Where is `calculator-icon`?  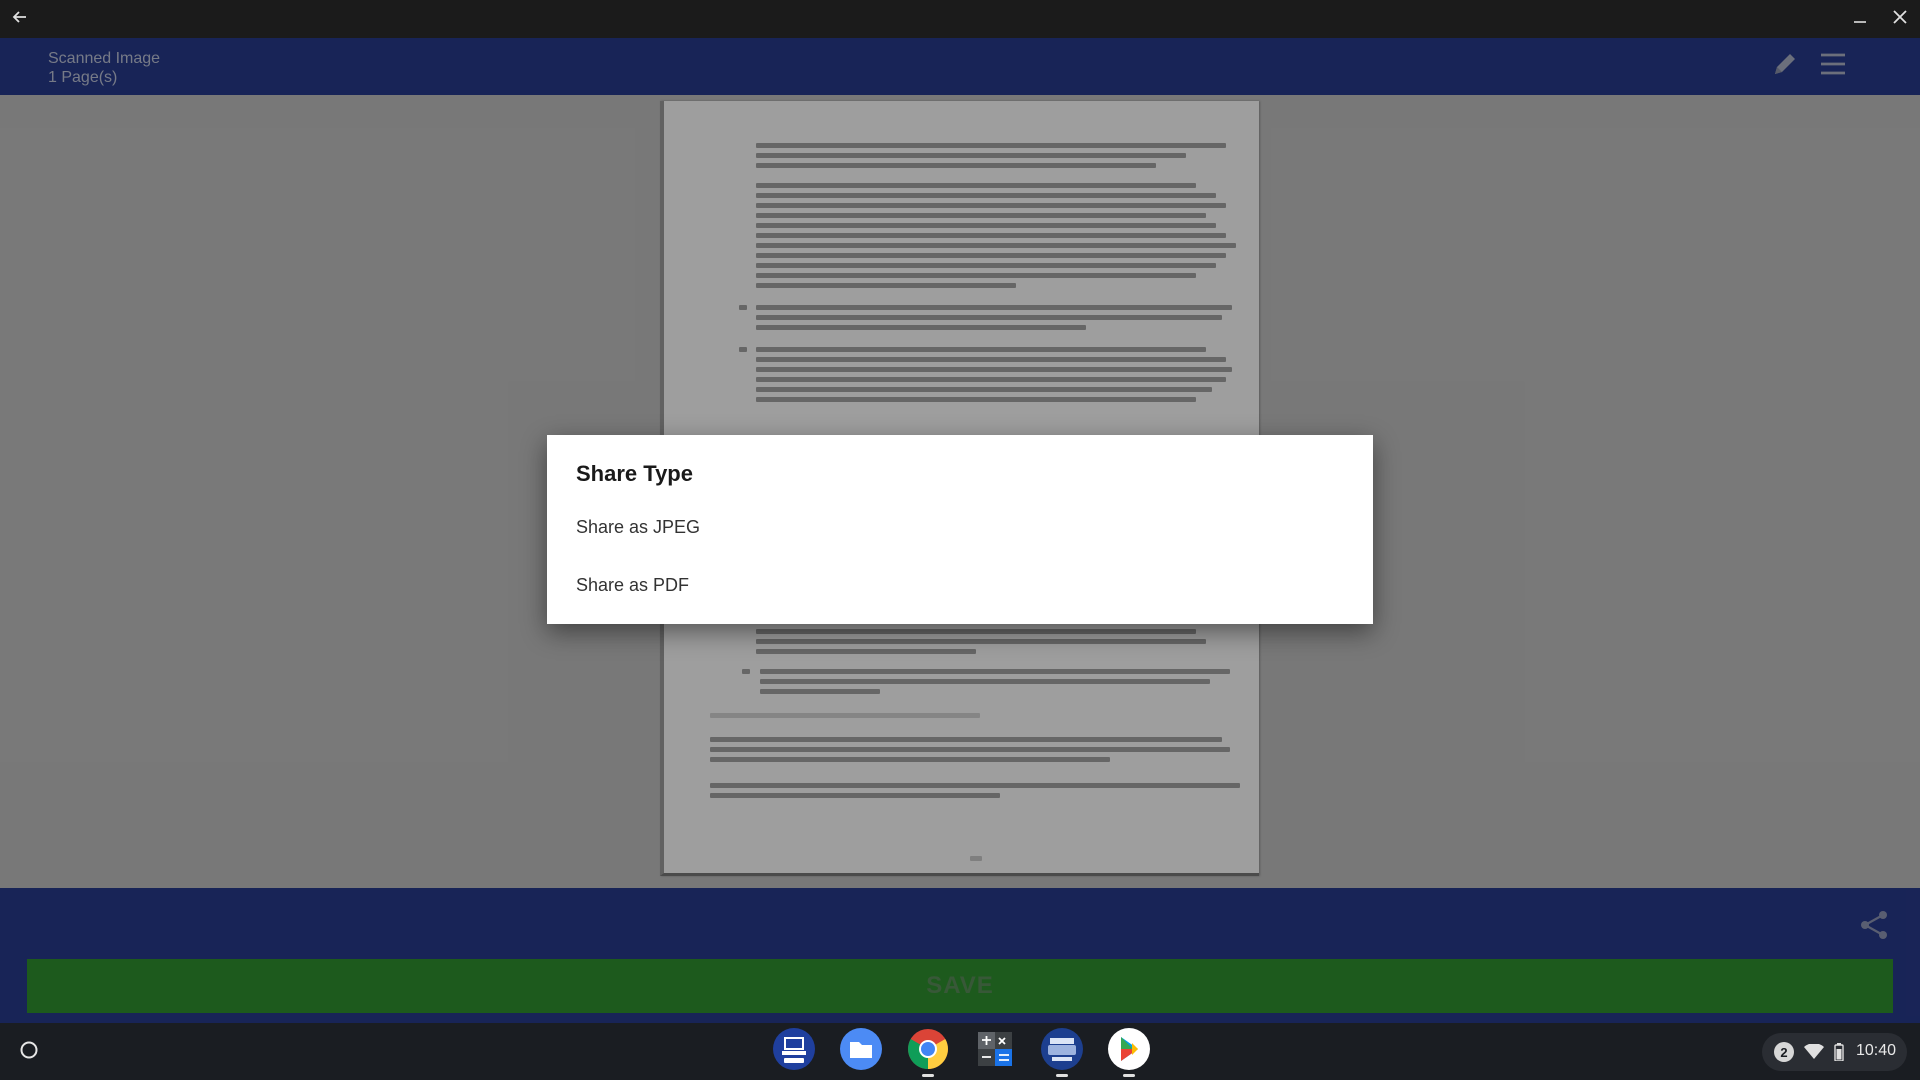 calculator-icon is located at coordinates (995, 1051).